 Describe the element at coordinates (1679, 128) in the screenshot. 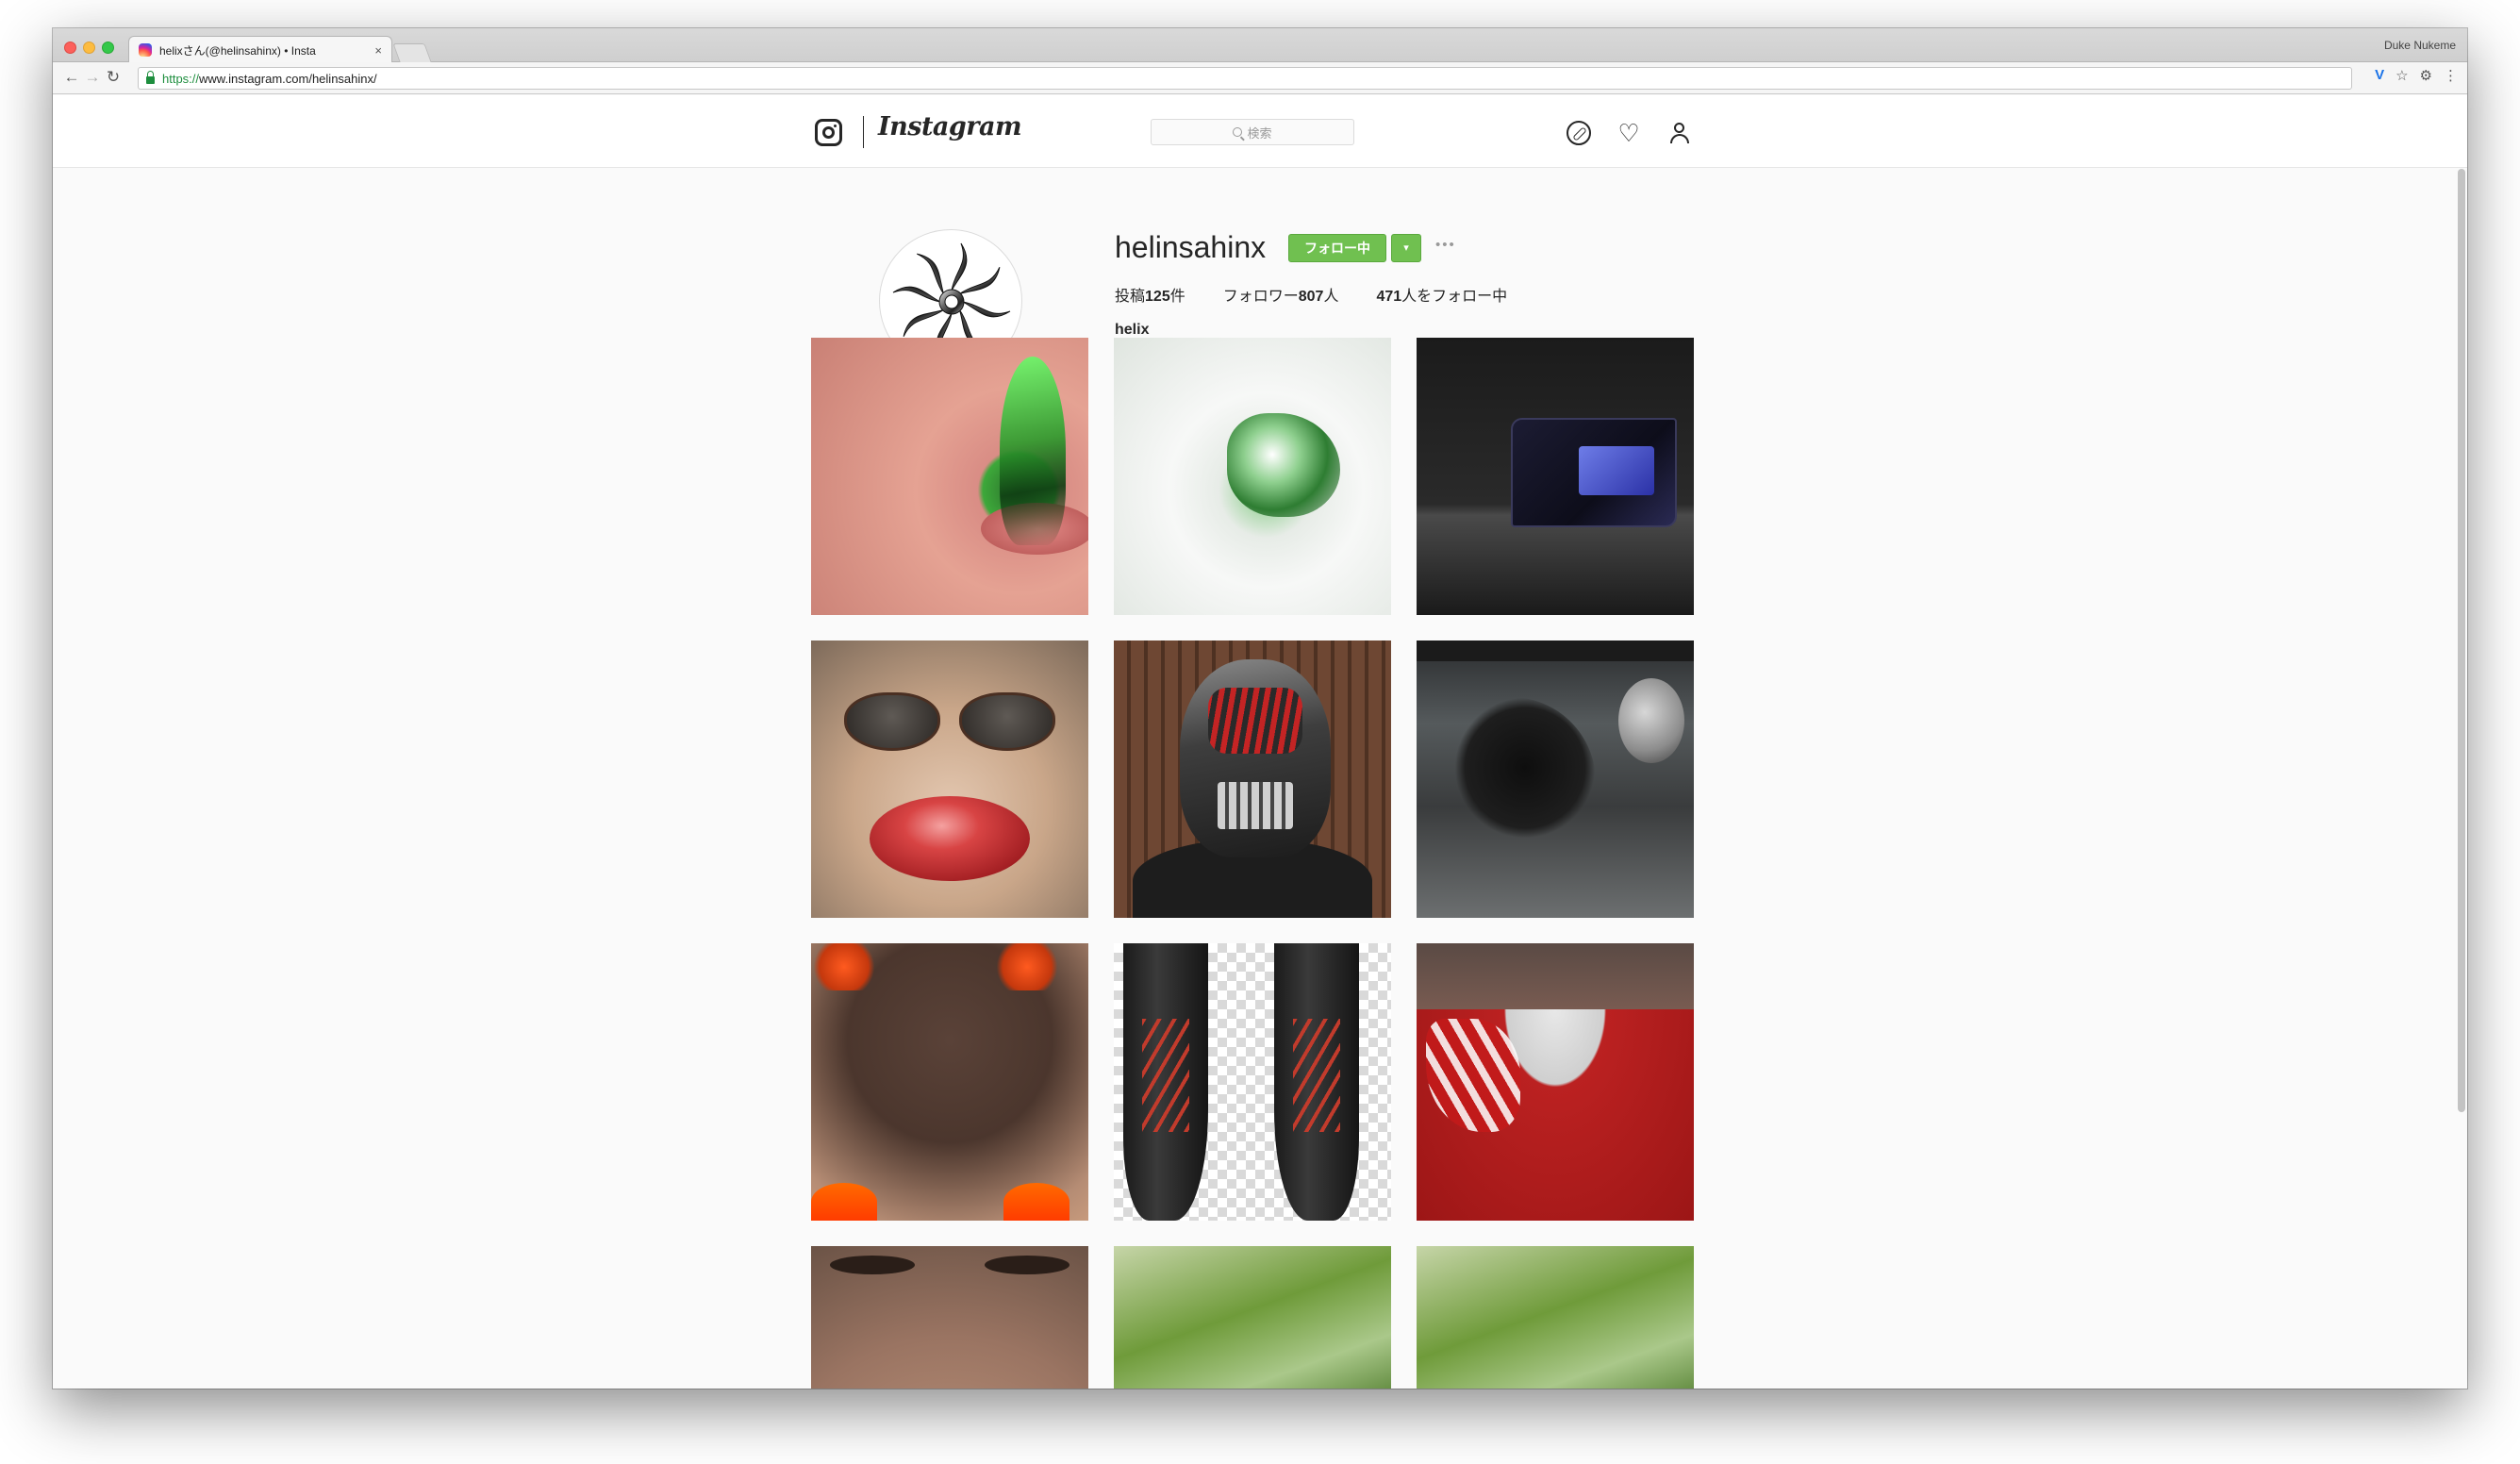

I see `person-icon-head` at that location.